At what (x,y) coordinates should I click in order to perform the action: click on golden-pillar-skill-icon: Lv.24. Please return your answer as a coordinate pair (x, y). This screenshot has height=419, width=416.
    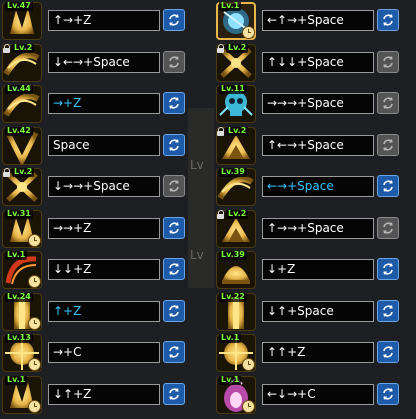
    Looking at the image, I should click on (22, 311).